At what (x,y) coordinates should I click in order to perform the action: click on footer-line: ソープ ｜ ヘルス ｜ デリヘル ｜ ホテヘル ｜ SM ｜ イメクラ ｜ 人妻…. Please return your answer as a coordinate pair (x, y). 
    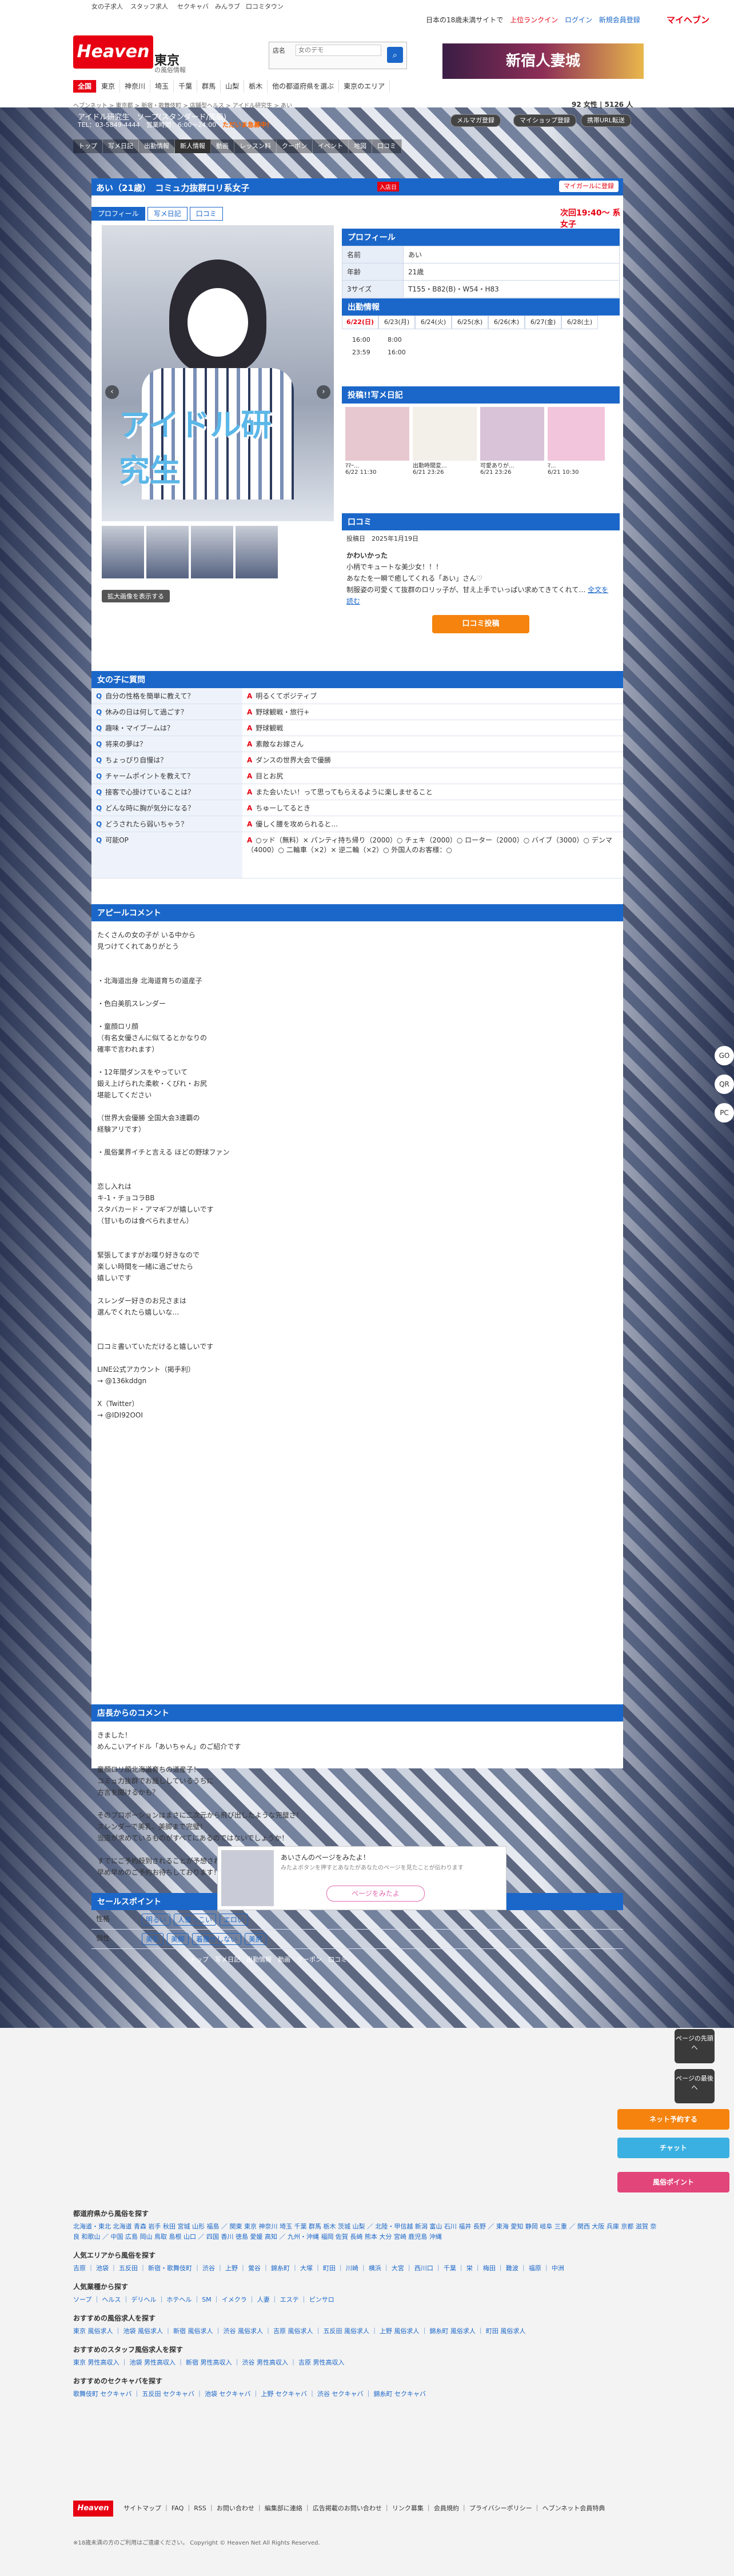
    Looking at the image, I should click on (367, 2300).